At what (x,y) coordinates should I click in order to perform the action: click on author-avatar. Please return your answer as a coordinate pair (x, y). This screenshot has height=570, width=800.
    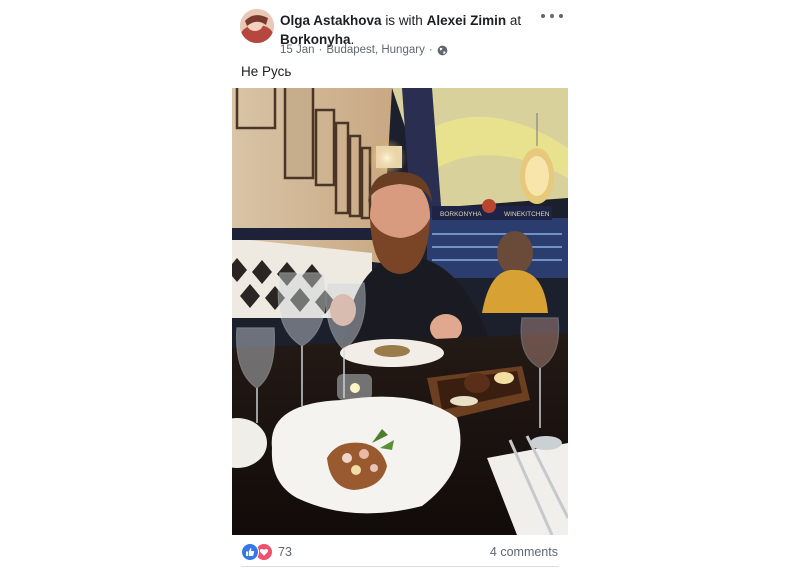
    Looking at the image, I should click on (257, 26).